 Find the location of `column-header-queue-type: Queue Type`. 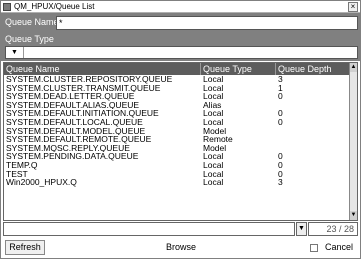

column-header-queue-type: Queue Type is located at coordinates (238, 69).